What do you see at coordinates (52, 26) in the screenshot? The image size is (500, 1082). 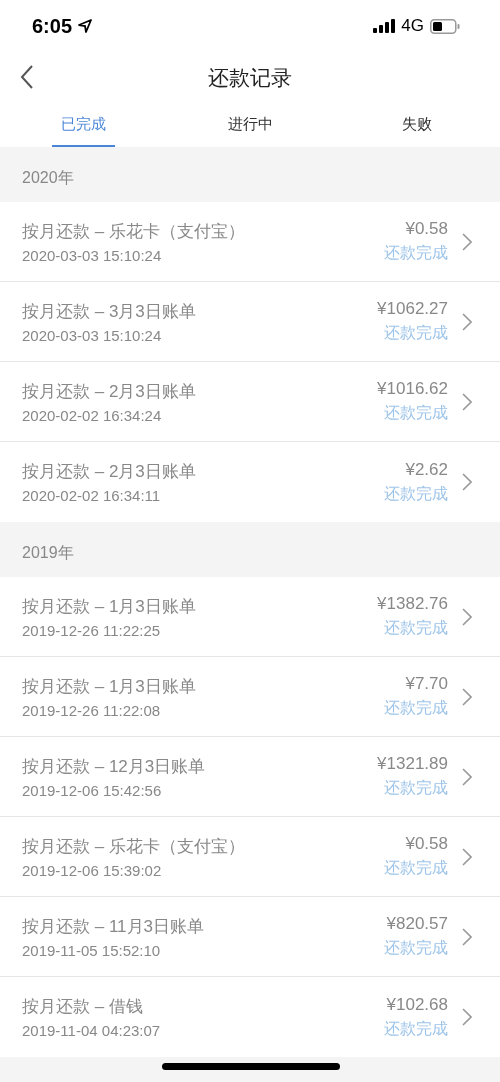 I see `status-time: 6:05` at bounding box center [52, 26].